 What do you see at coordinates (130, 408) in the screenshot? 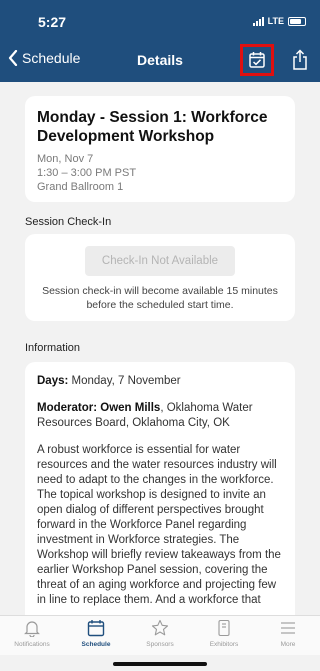
I see `moderator-name: Owen Mills` at bounding box center [130, 408].